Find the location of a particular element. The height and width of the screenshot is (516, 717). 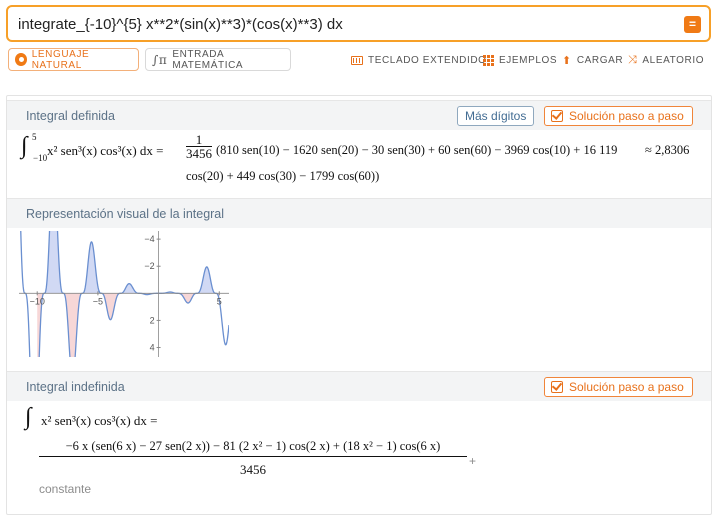

definite-fraction: 1 3456 is located at coordinates (199, 147).